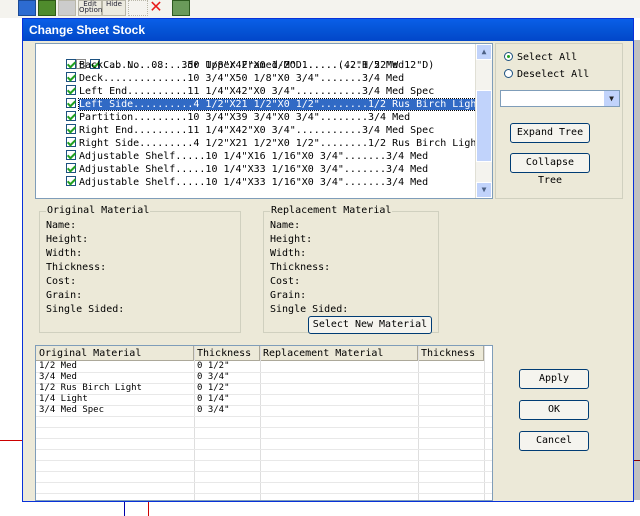 The image size is (640, 516). Describe the element at coordinates (540, 57) in the screenshot. I see `select-all-radio: Select All` at that location.